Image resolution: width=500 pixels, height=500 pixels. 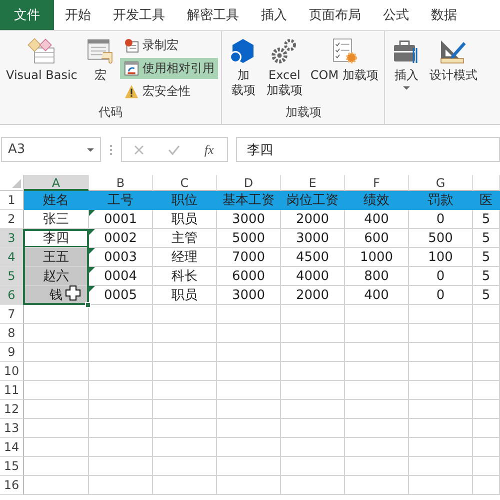 I want to click on ribbon-button: Excel 加载项, so click(x=284, y=69).